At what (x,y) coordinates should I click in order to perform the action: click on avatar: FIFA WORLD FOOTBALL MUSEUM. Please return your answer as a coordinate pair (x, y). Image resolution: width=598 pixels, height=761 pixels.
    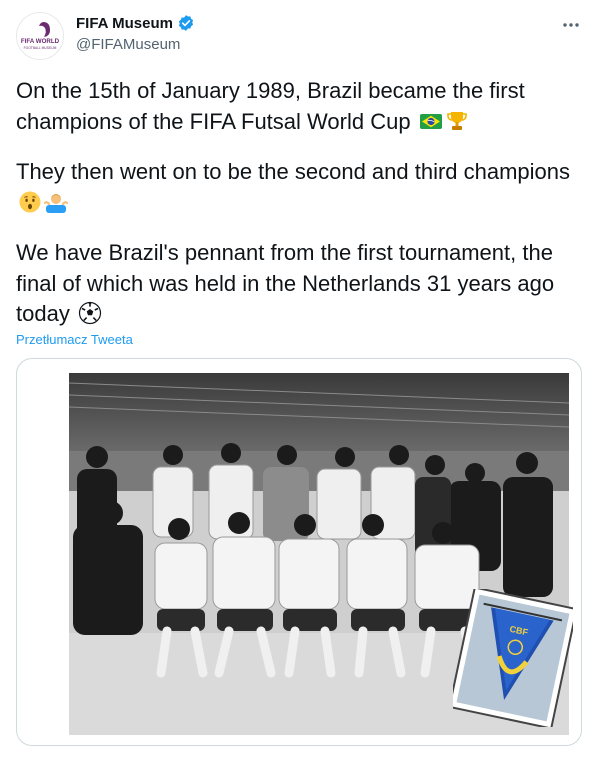
    Looking at the image, I should click on (40, 36).